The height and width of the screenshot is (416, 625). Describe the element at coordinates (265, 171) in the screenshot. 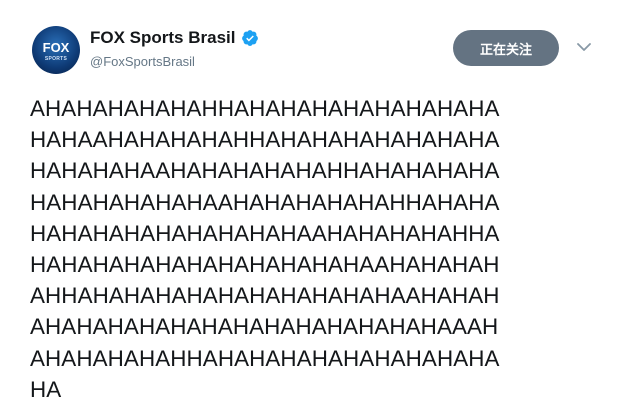

I see `tweet-text-line: HAHAHAHAAHAHAHAHAHAHHAHAHAHAHA` at that location.